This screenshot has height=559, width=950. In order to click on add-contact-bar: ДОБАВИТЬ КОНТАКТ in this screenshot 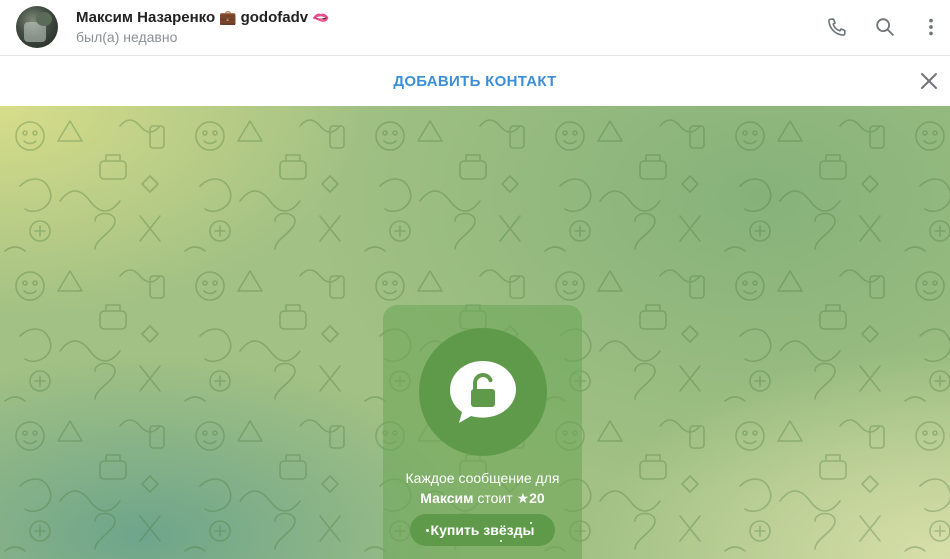, I will do `click(475, 81)`.